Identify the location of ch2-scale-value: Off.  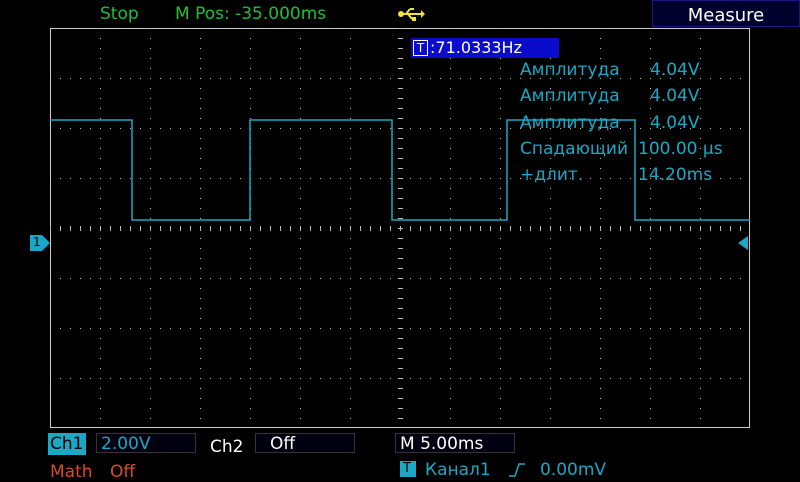
(283, 444).